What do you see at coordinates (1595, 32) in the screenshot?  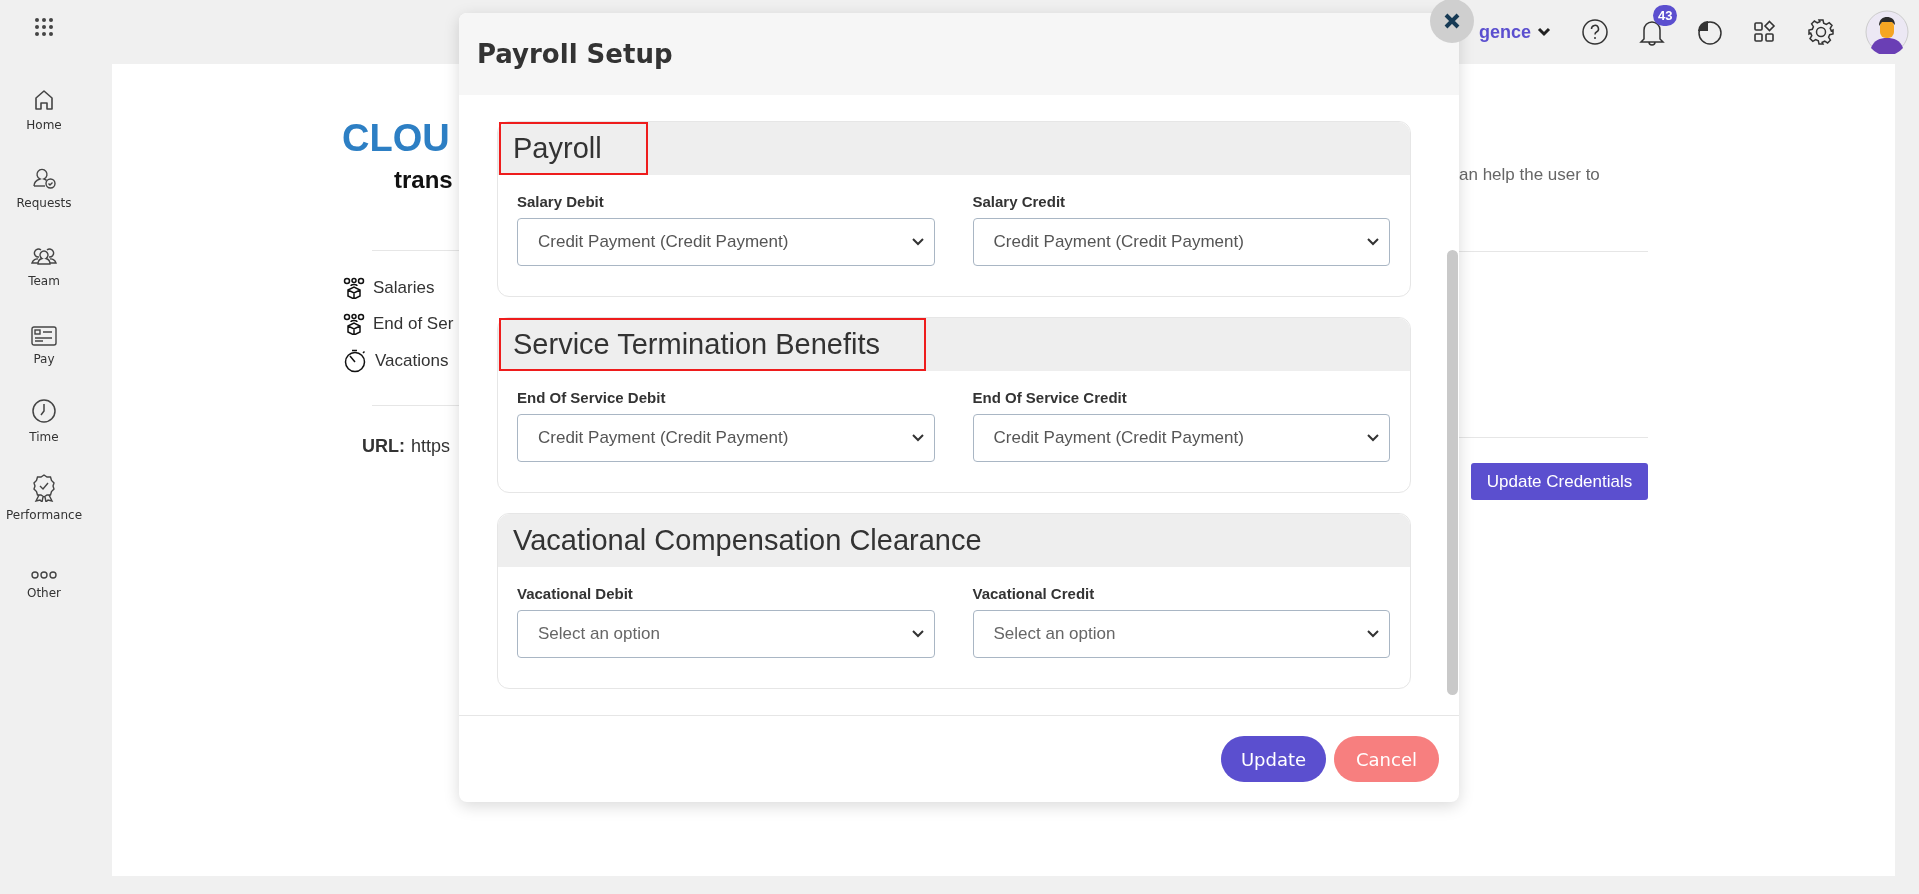 I see `help-icon` at bounding box center [1595, 32].